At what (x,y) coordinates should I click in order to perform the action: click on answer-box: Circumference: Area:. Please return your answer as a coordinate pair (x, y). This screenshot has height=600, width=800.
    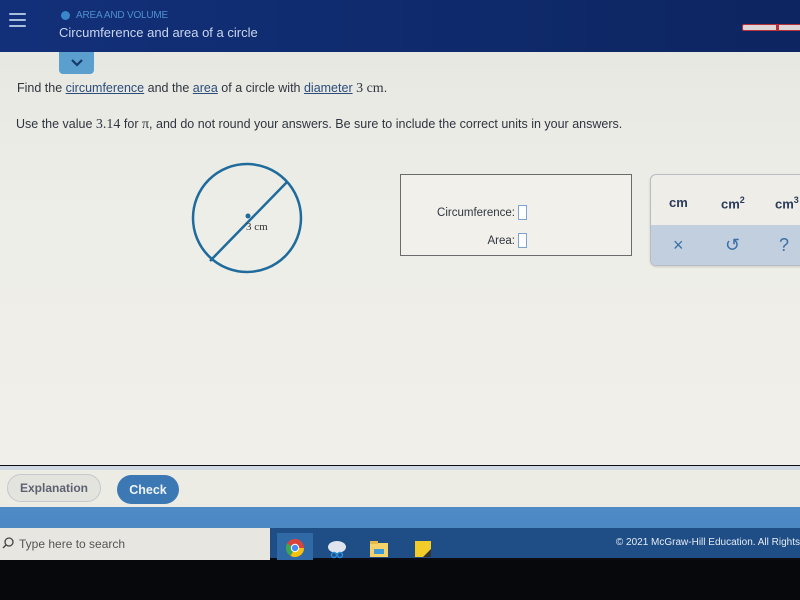
    Looking at the image, I should click on (516, 215).